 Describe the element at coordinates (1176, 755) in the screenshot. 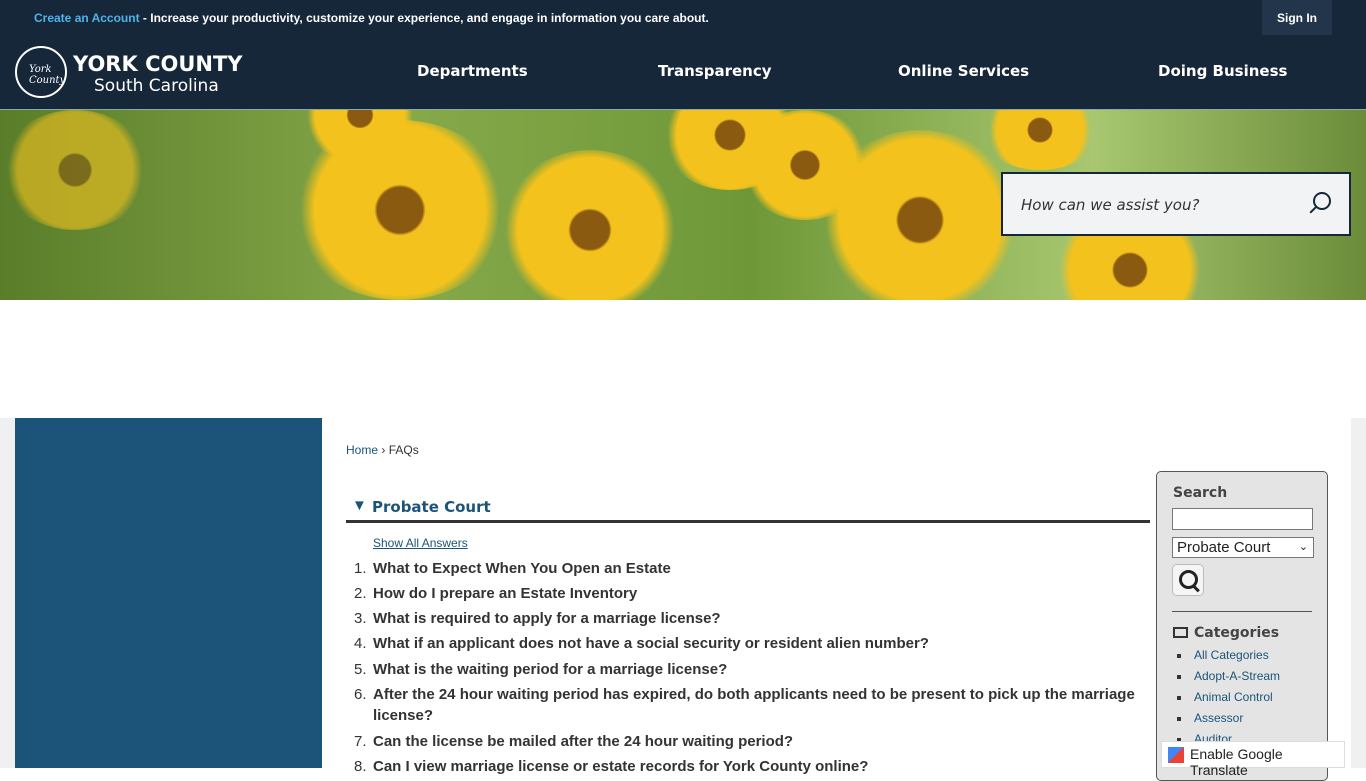

I see `google-translate-icon` at that location.